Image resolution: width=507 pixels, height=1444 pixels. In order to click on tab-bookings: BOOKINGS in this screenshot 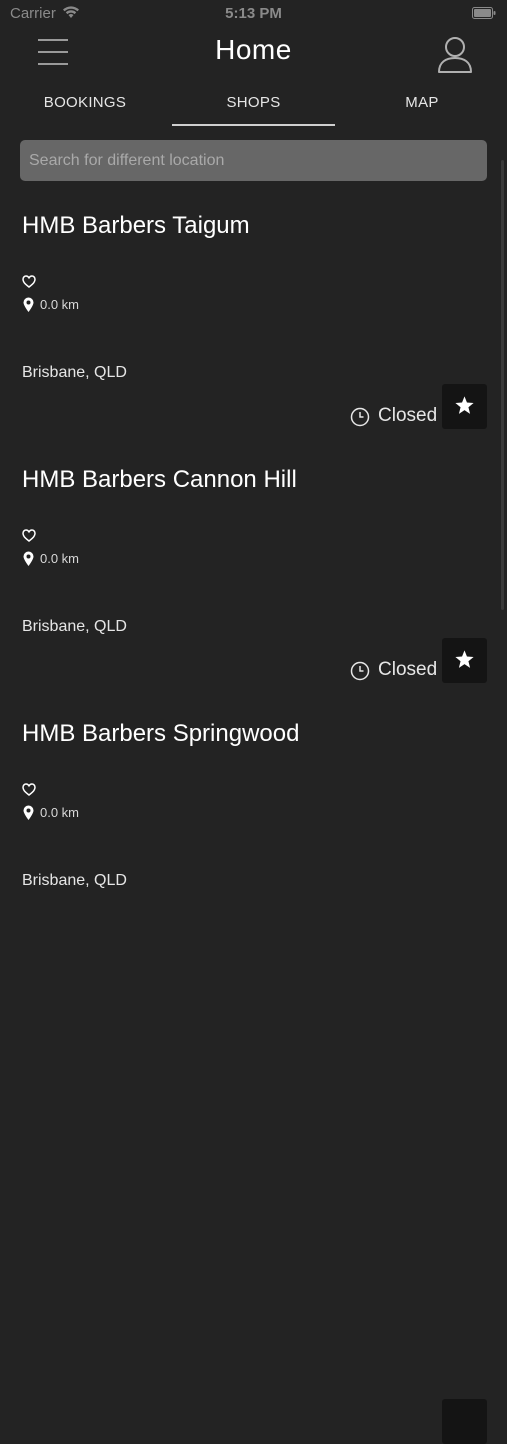, I will do `click(85, 102)`.